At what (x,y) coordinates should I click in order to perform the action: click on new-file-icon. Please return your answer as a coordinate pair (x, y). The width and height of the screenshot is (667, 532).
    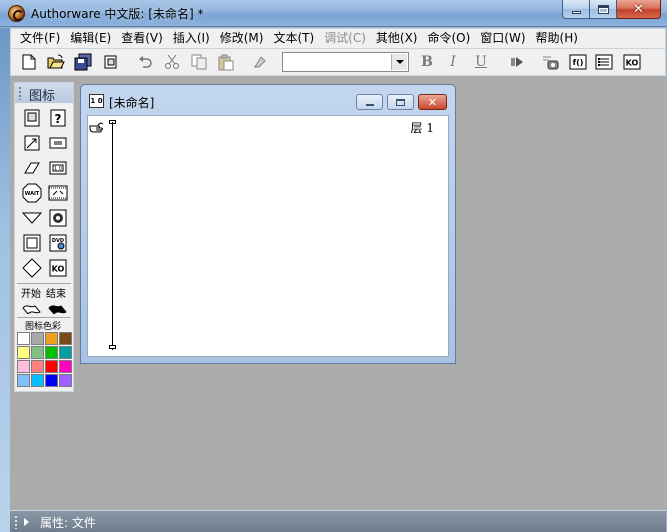
    Looking at the image, I should click on (29, 62).